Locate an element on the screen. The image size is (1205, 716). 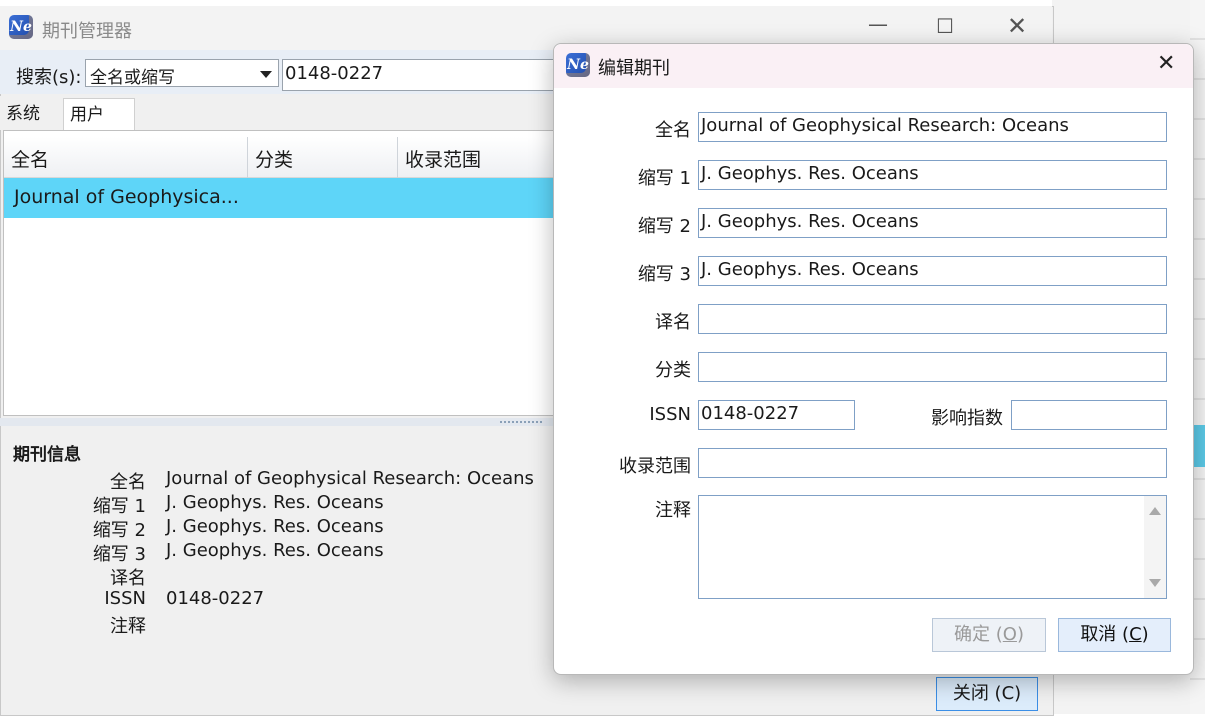
label-issn: ISSN is located at coordinates (670, 414).